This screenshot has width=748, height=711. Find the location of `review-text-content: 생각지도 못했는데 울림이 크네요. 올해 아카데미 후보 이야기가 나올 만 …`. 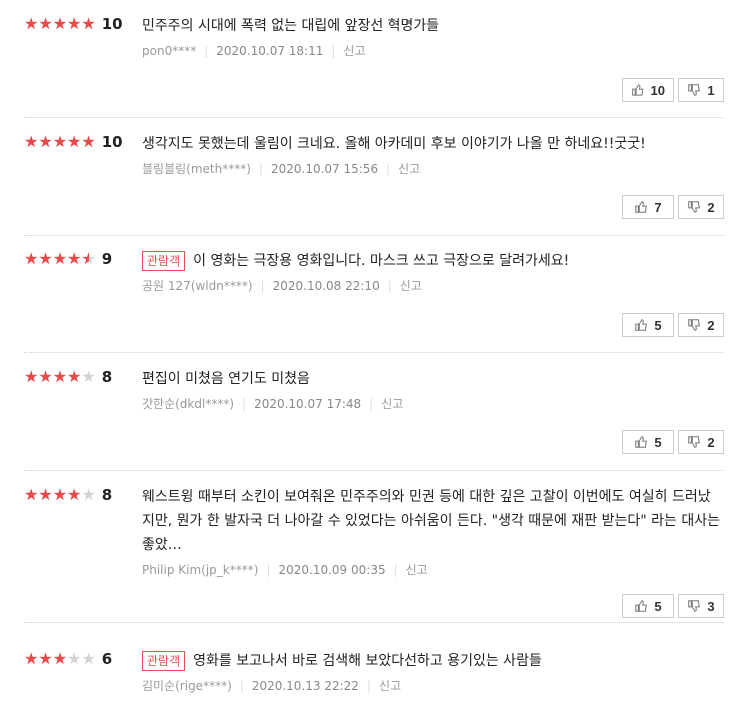

review-text-content: 생각지도 못했는데 울림이 크네요. 올해 아카데미 후보 이야기가 나올 만 … is located at coordinates (394, 144).